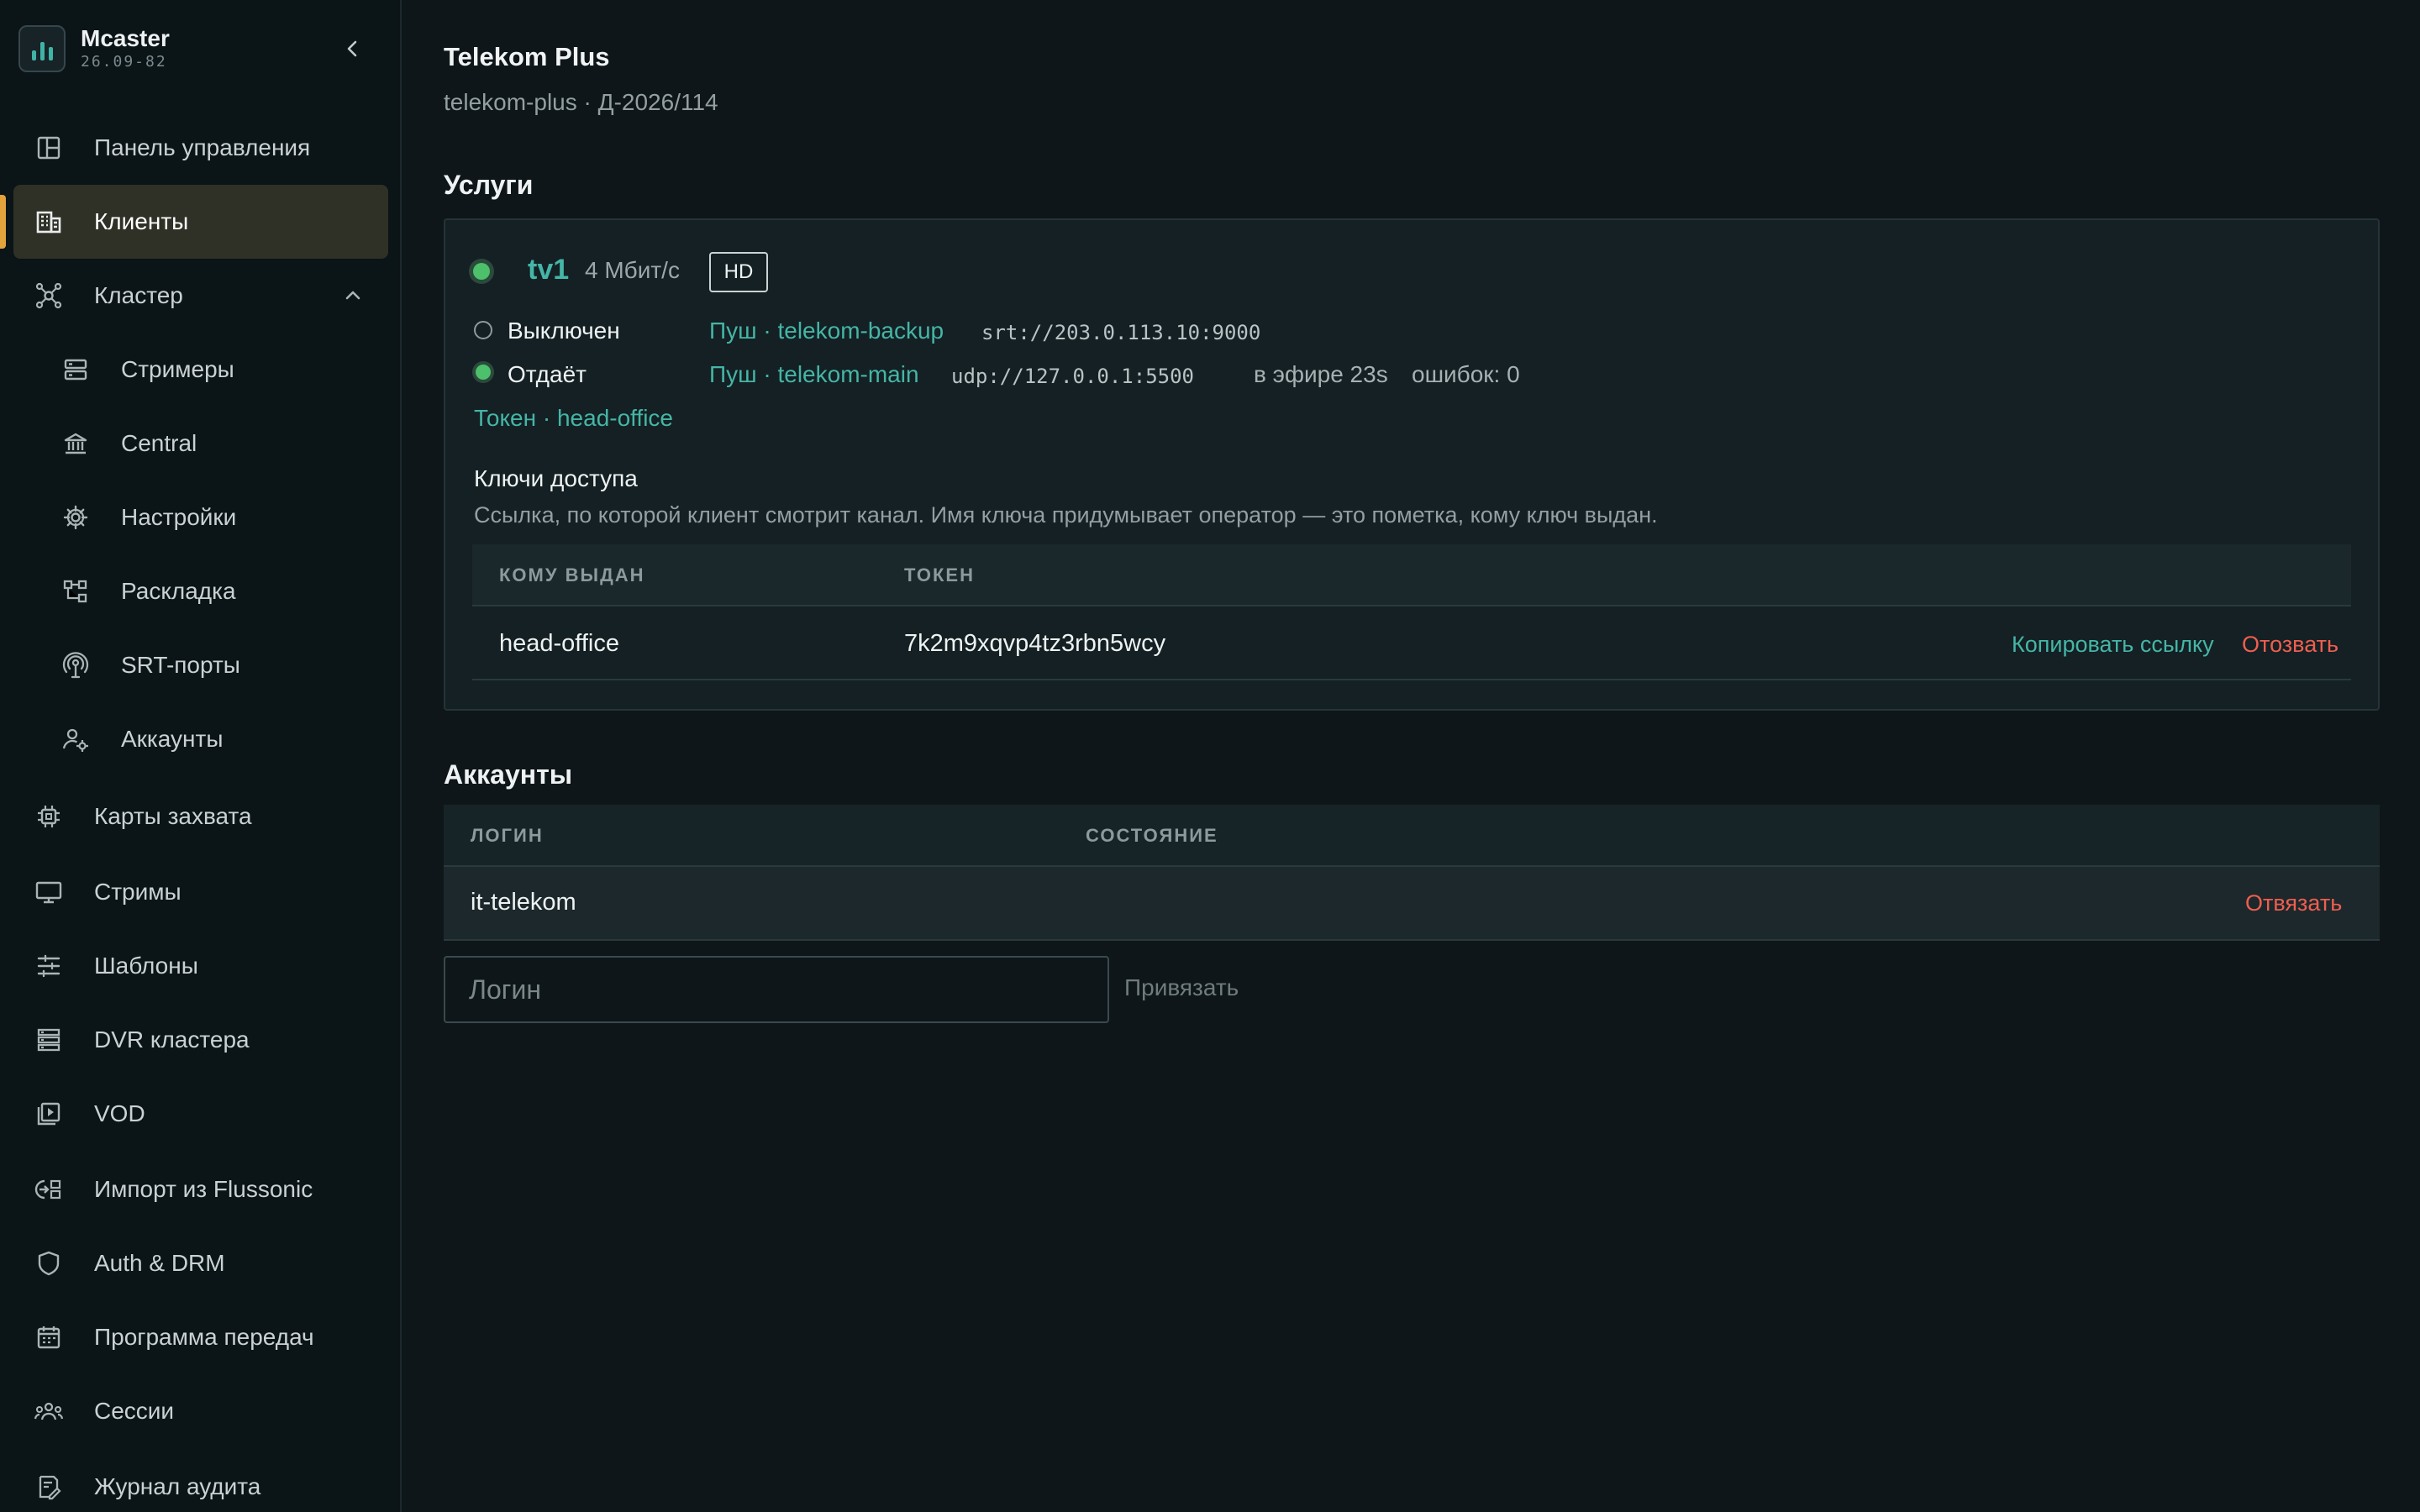 The image size is (2420, 1512). I want to click on users-icon, so click(49, 1411).